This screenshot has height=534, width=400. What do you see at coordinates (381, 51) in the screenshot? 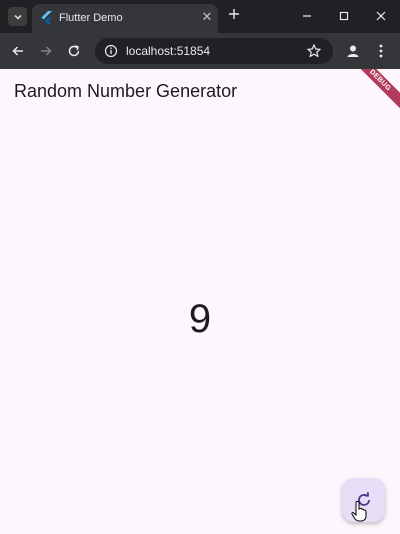
I see `more-vert-icon` at bounding box center [381, 51].